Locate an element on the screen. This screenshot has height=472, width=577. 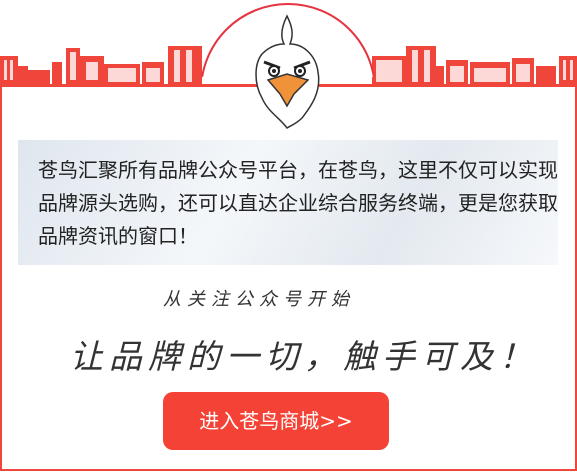
city-skyline-right-icon is located at coordinates (474, 66).